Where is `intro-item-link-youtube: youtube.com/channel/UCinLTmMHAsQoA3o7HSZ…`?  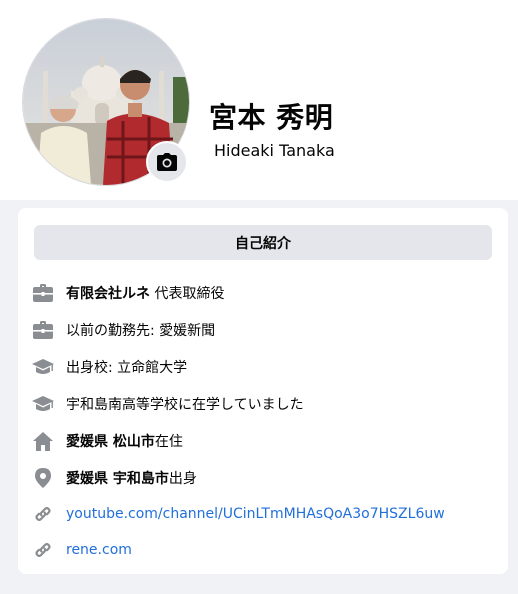 intro-item-link-youtube: youtube.com/channel/UCinLTmMHAsQoA3o7HSZ… is located at coordinates (267, 514).